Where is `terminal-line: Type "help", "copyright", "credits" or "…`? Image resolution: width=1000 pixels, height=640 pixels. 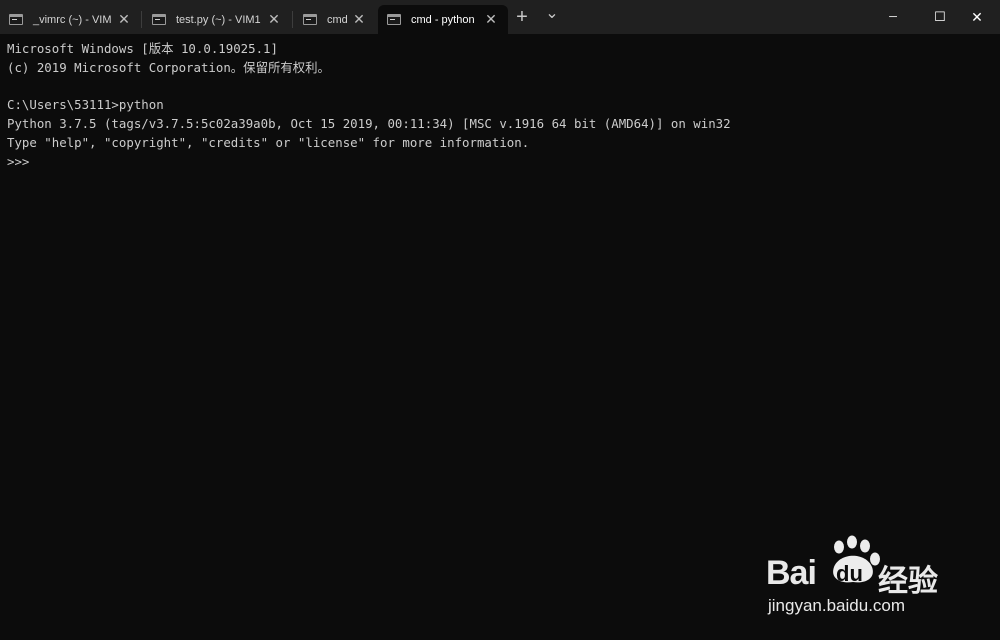
terminal-line: Type "help", "copyright", "credits" or "… is located at coordinates (268, 142).